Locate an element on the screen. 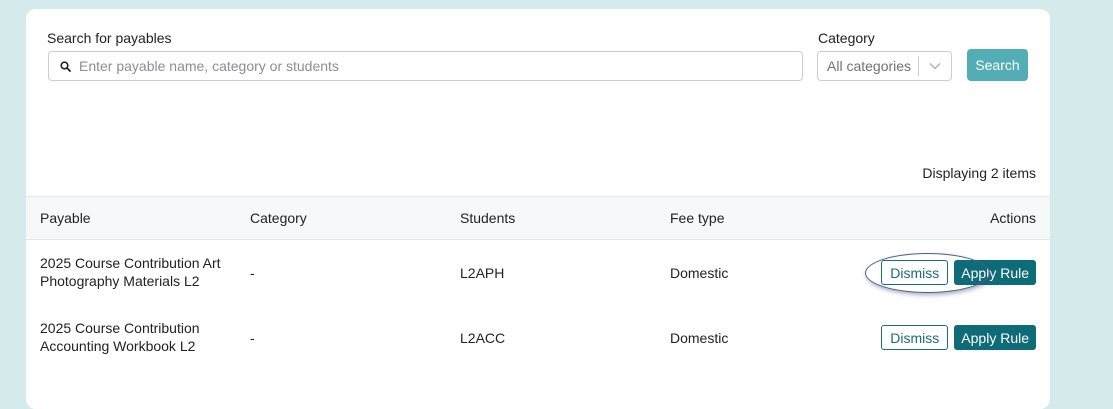  students-cell: L2ACC is located at coordinates (483, 338).